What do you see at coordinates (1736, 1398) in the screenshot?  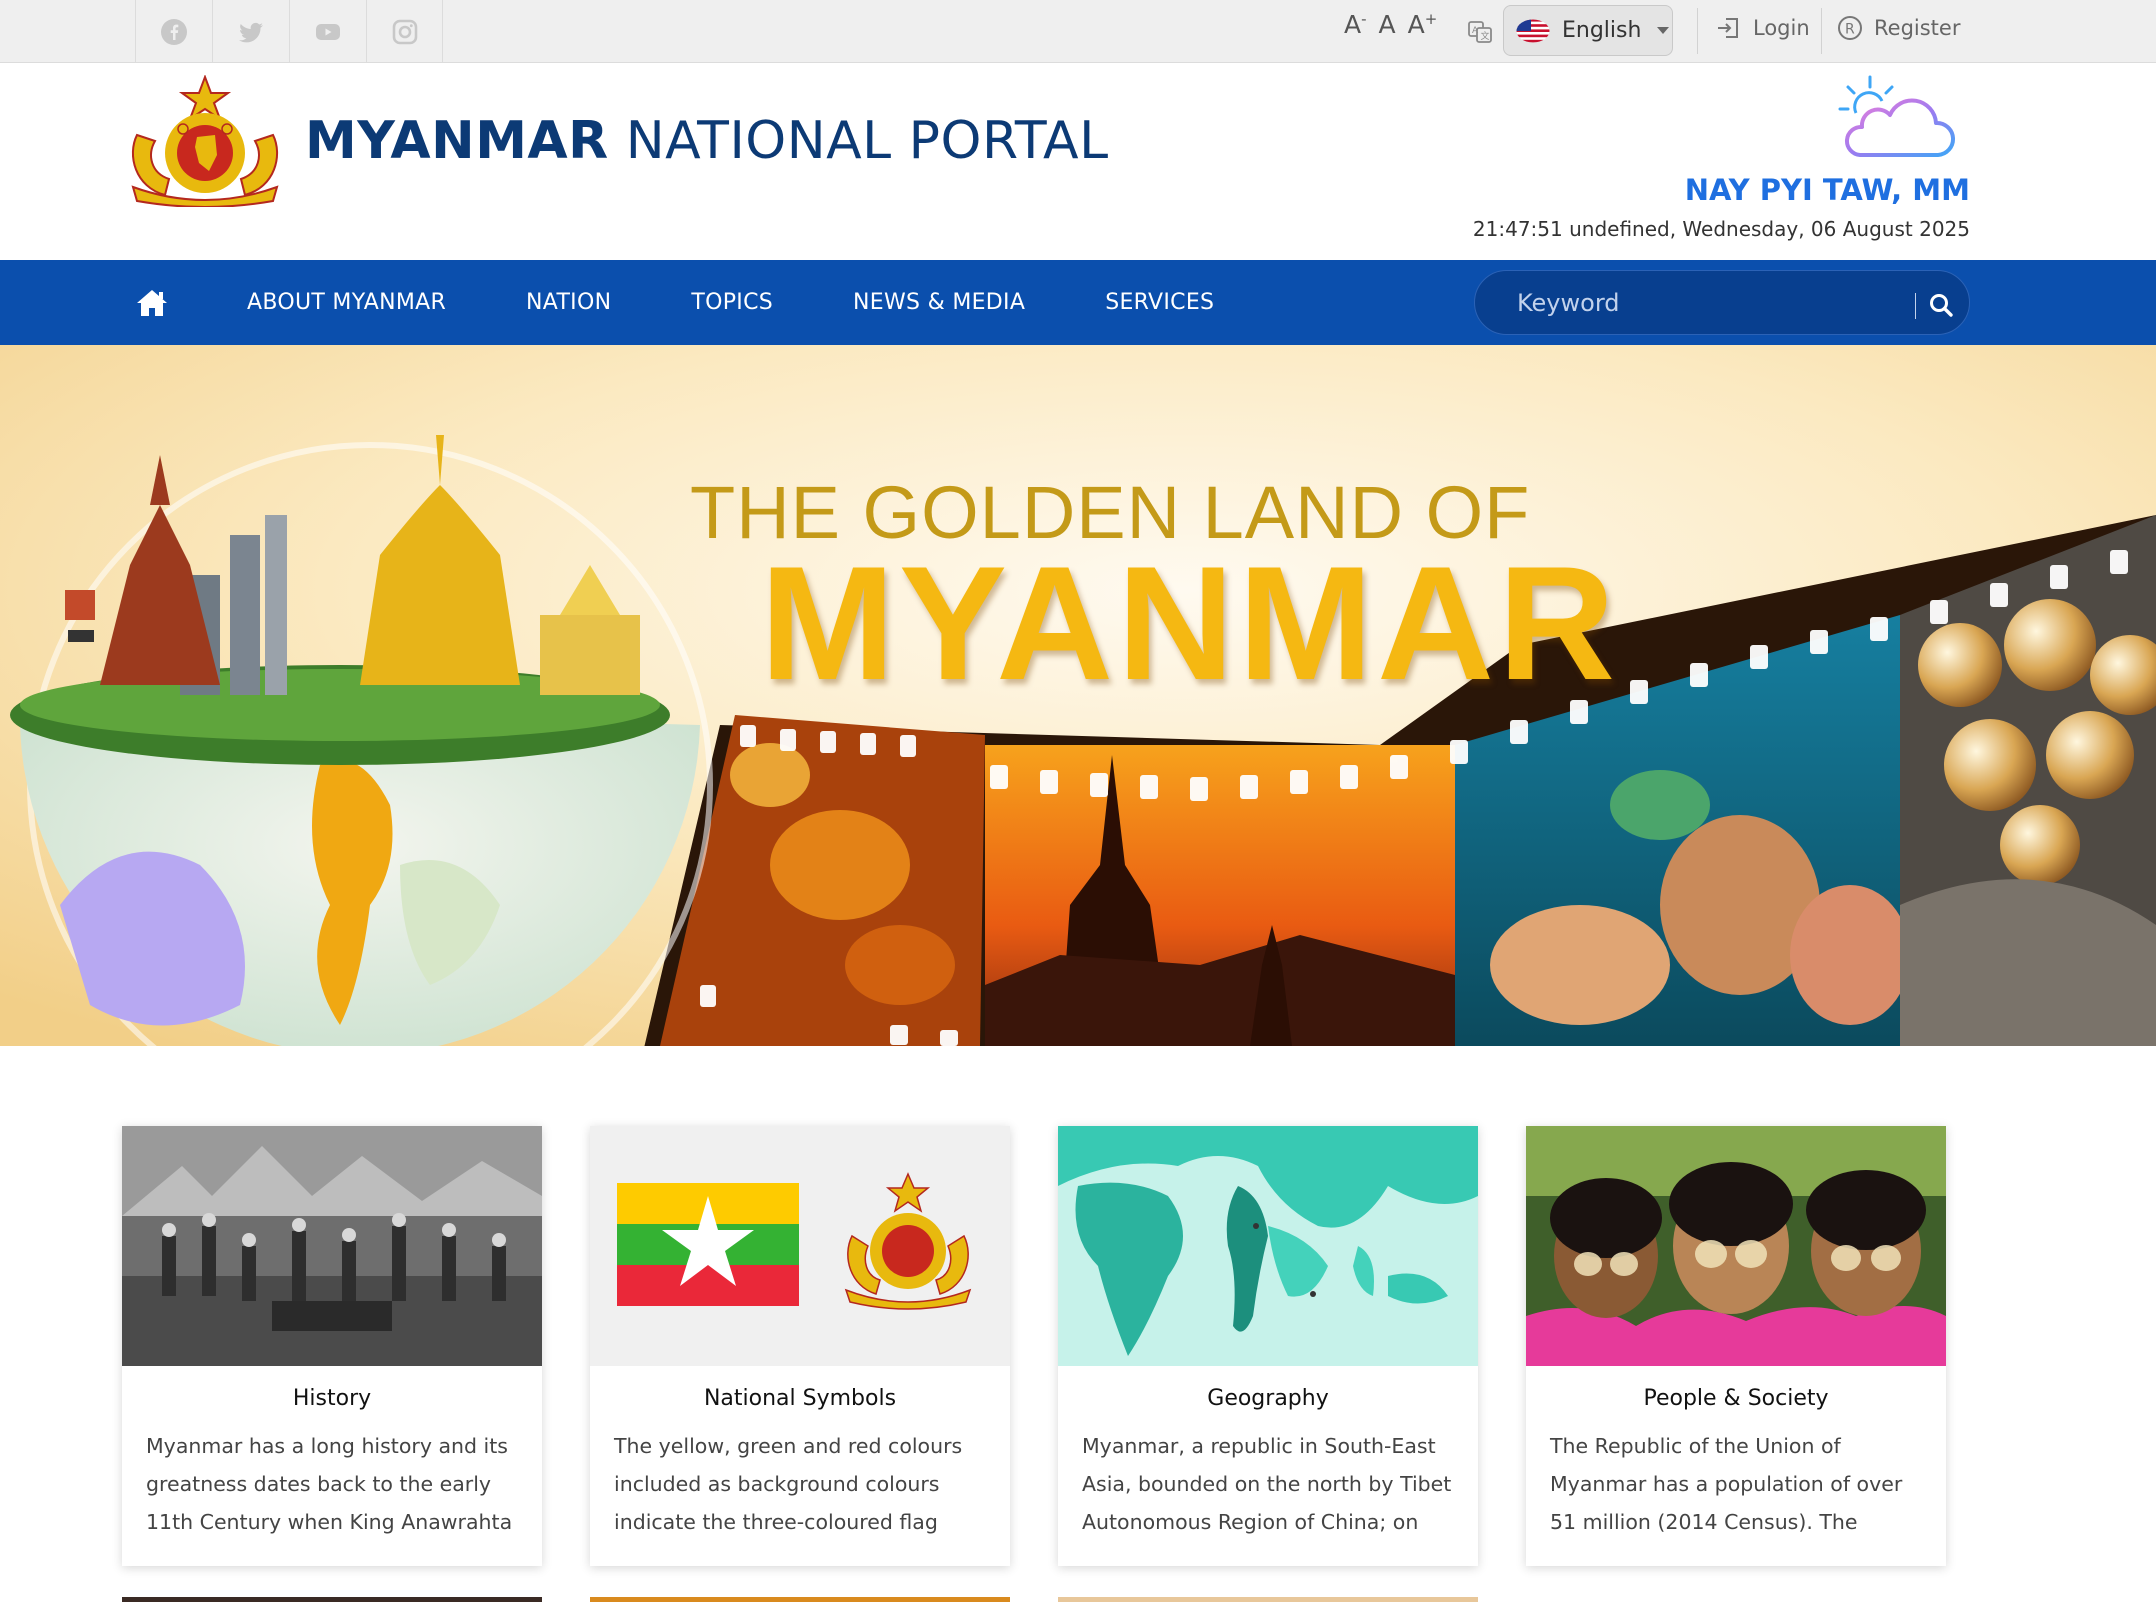 I see `card-title: People & Society` at bounding box center [1736, 1398].